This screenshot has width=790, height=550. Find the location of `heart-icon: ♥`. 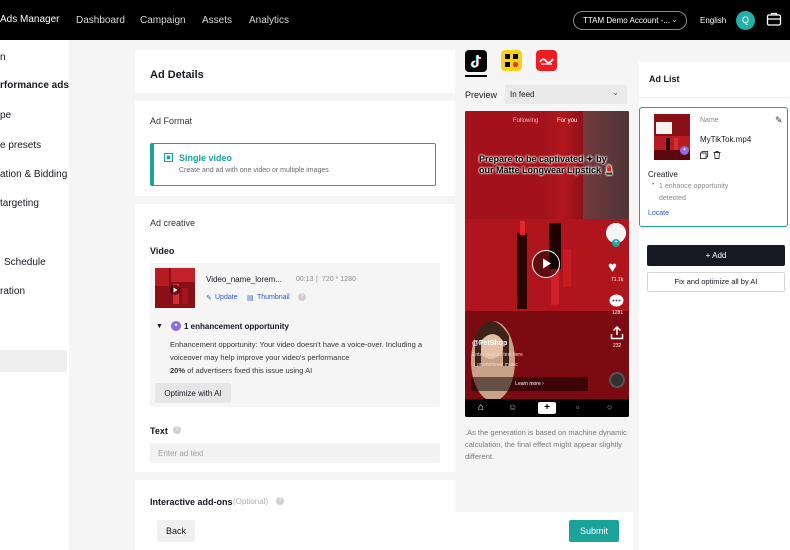

heart-icon: ♥ is located at coordinates (612, 267).